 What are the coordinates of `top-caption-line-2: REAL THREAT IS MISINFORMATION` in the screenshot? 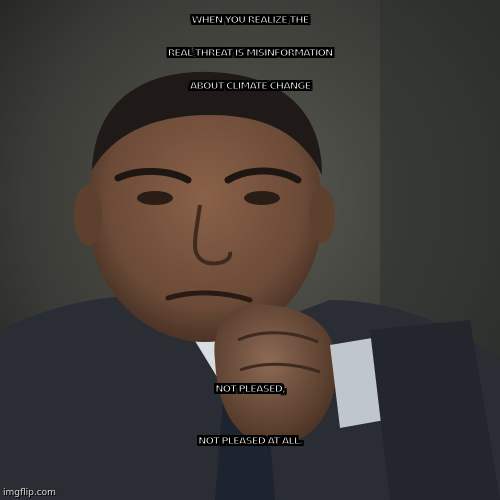 It's located at (250, 54).